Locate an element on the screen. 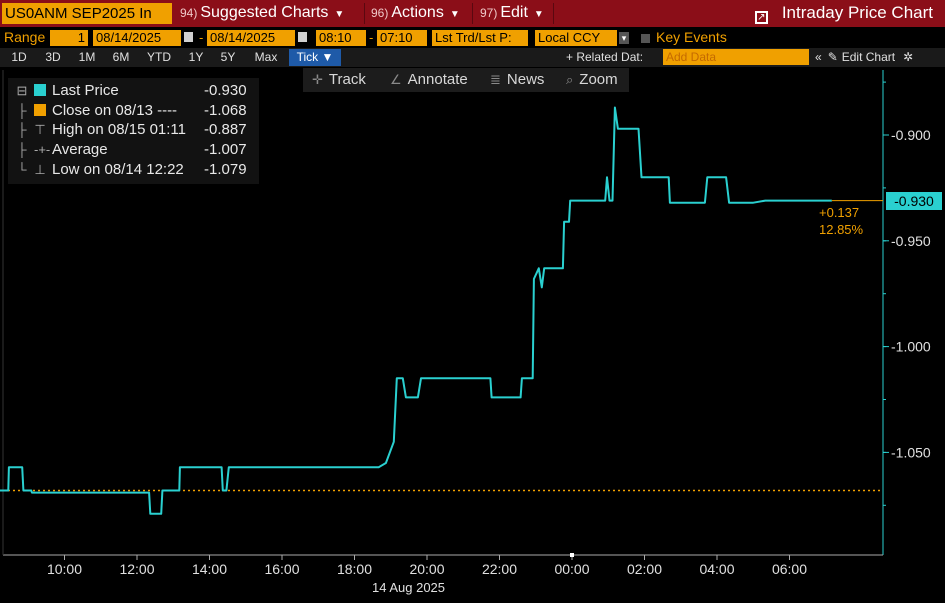  legend-close: ├ Close on 08/13 ---- is located at coordinates (96, 111).